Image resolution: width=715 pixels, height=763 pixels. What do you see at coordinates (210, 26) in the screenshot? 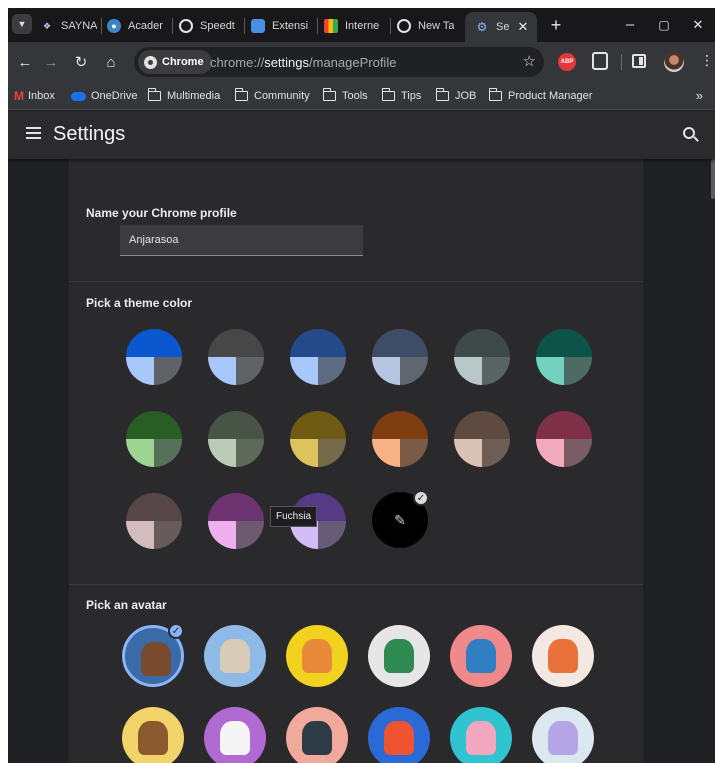
I see `tab-speedtest: Speedt` at bounding box center [210, 26].